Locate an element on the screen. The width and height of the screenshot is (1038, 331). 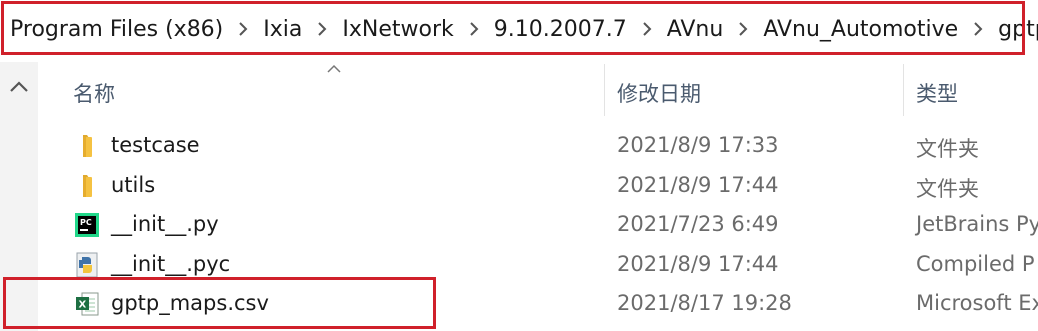
file-name: utils is located at coordinates (133, 185).